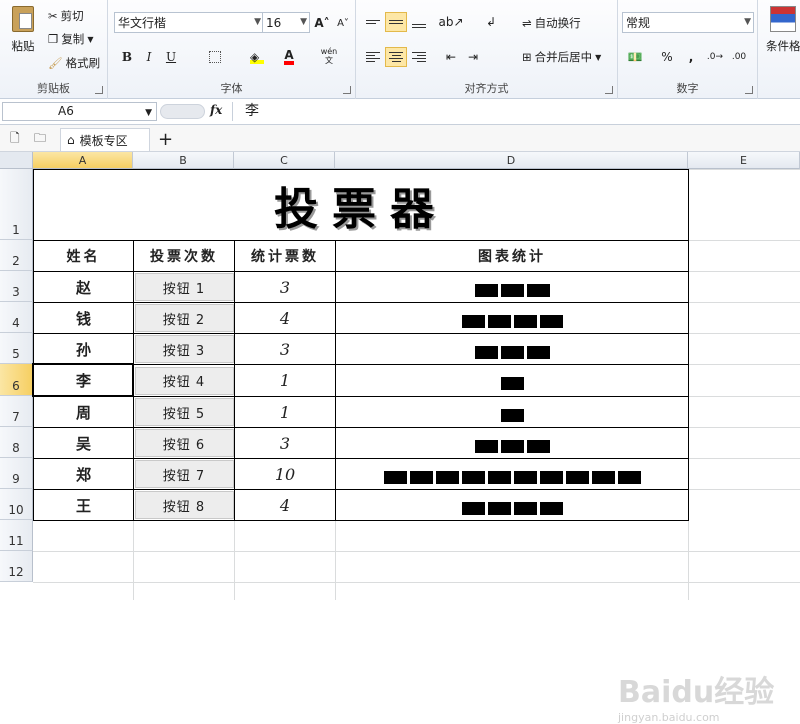 The image size is (800, 724). Describe the element at coordinates (184, 256) in the screenshot. I see `header-vote-times: 投票次数` at that location.